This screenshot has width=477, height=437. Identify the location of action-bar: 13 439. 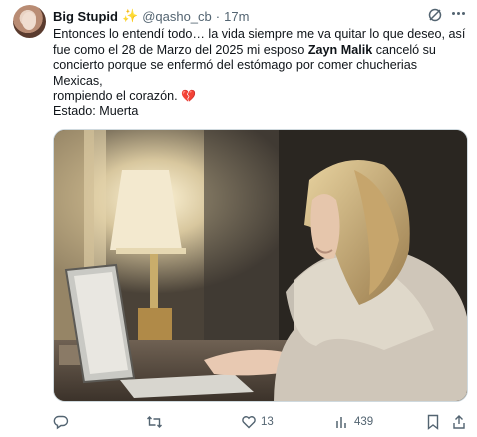
(260, 423).